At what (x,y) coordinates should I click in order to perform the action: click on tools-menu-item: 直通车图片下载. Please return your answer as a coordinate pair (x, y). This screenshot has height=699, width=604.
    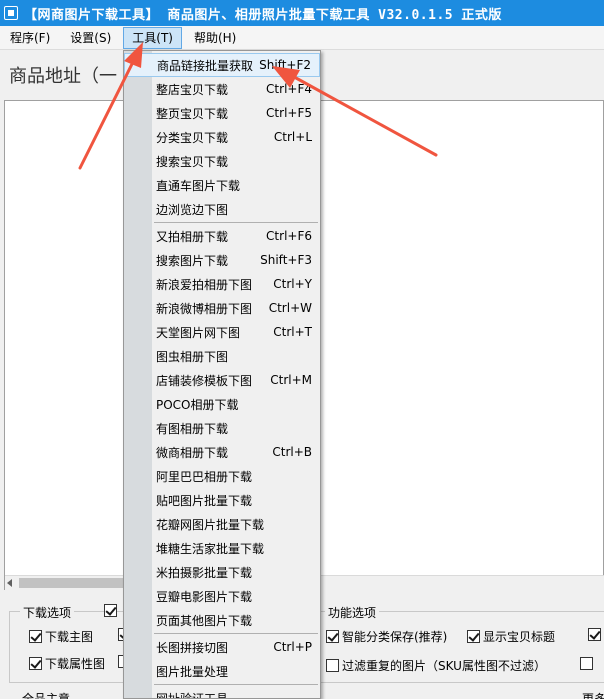
    Looking at the image, I should click on (222, 185).